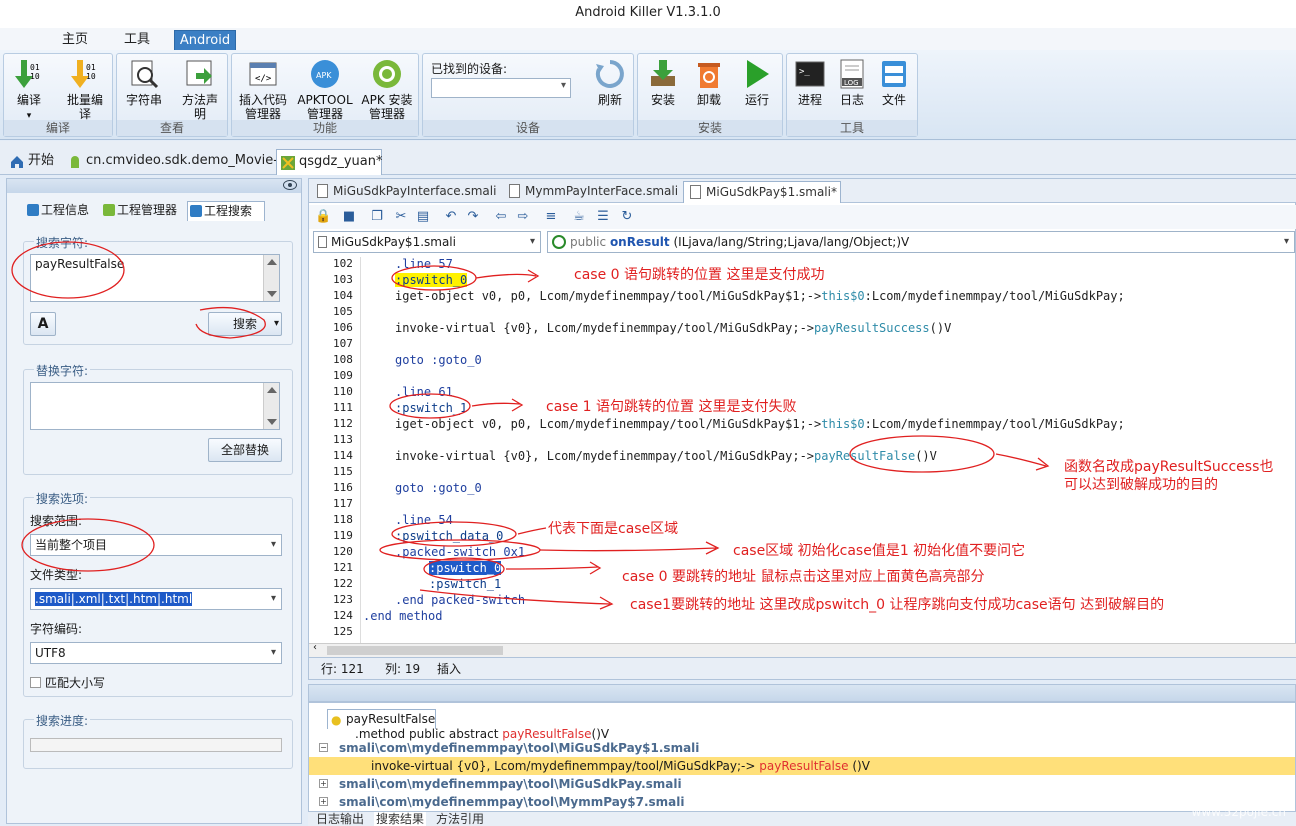  Describe the element at coordinates (226, 211) in the screenshot. I see `tab-project-search: 工程搜索` at that location.